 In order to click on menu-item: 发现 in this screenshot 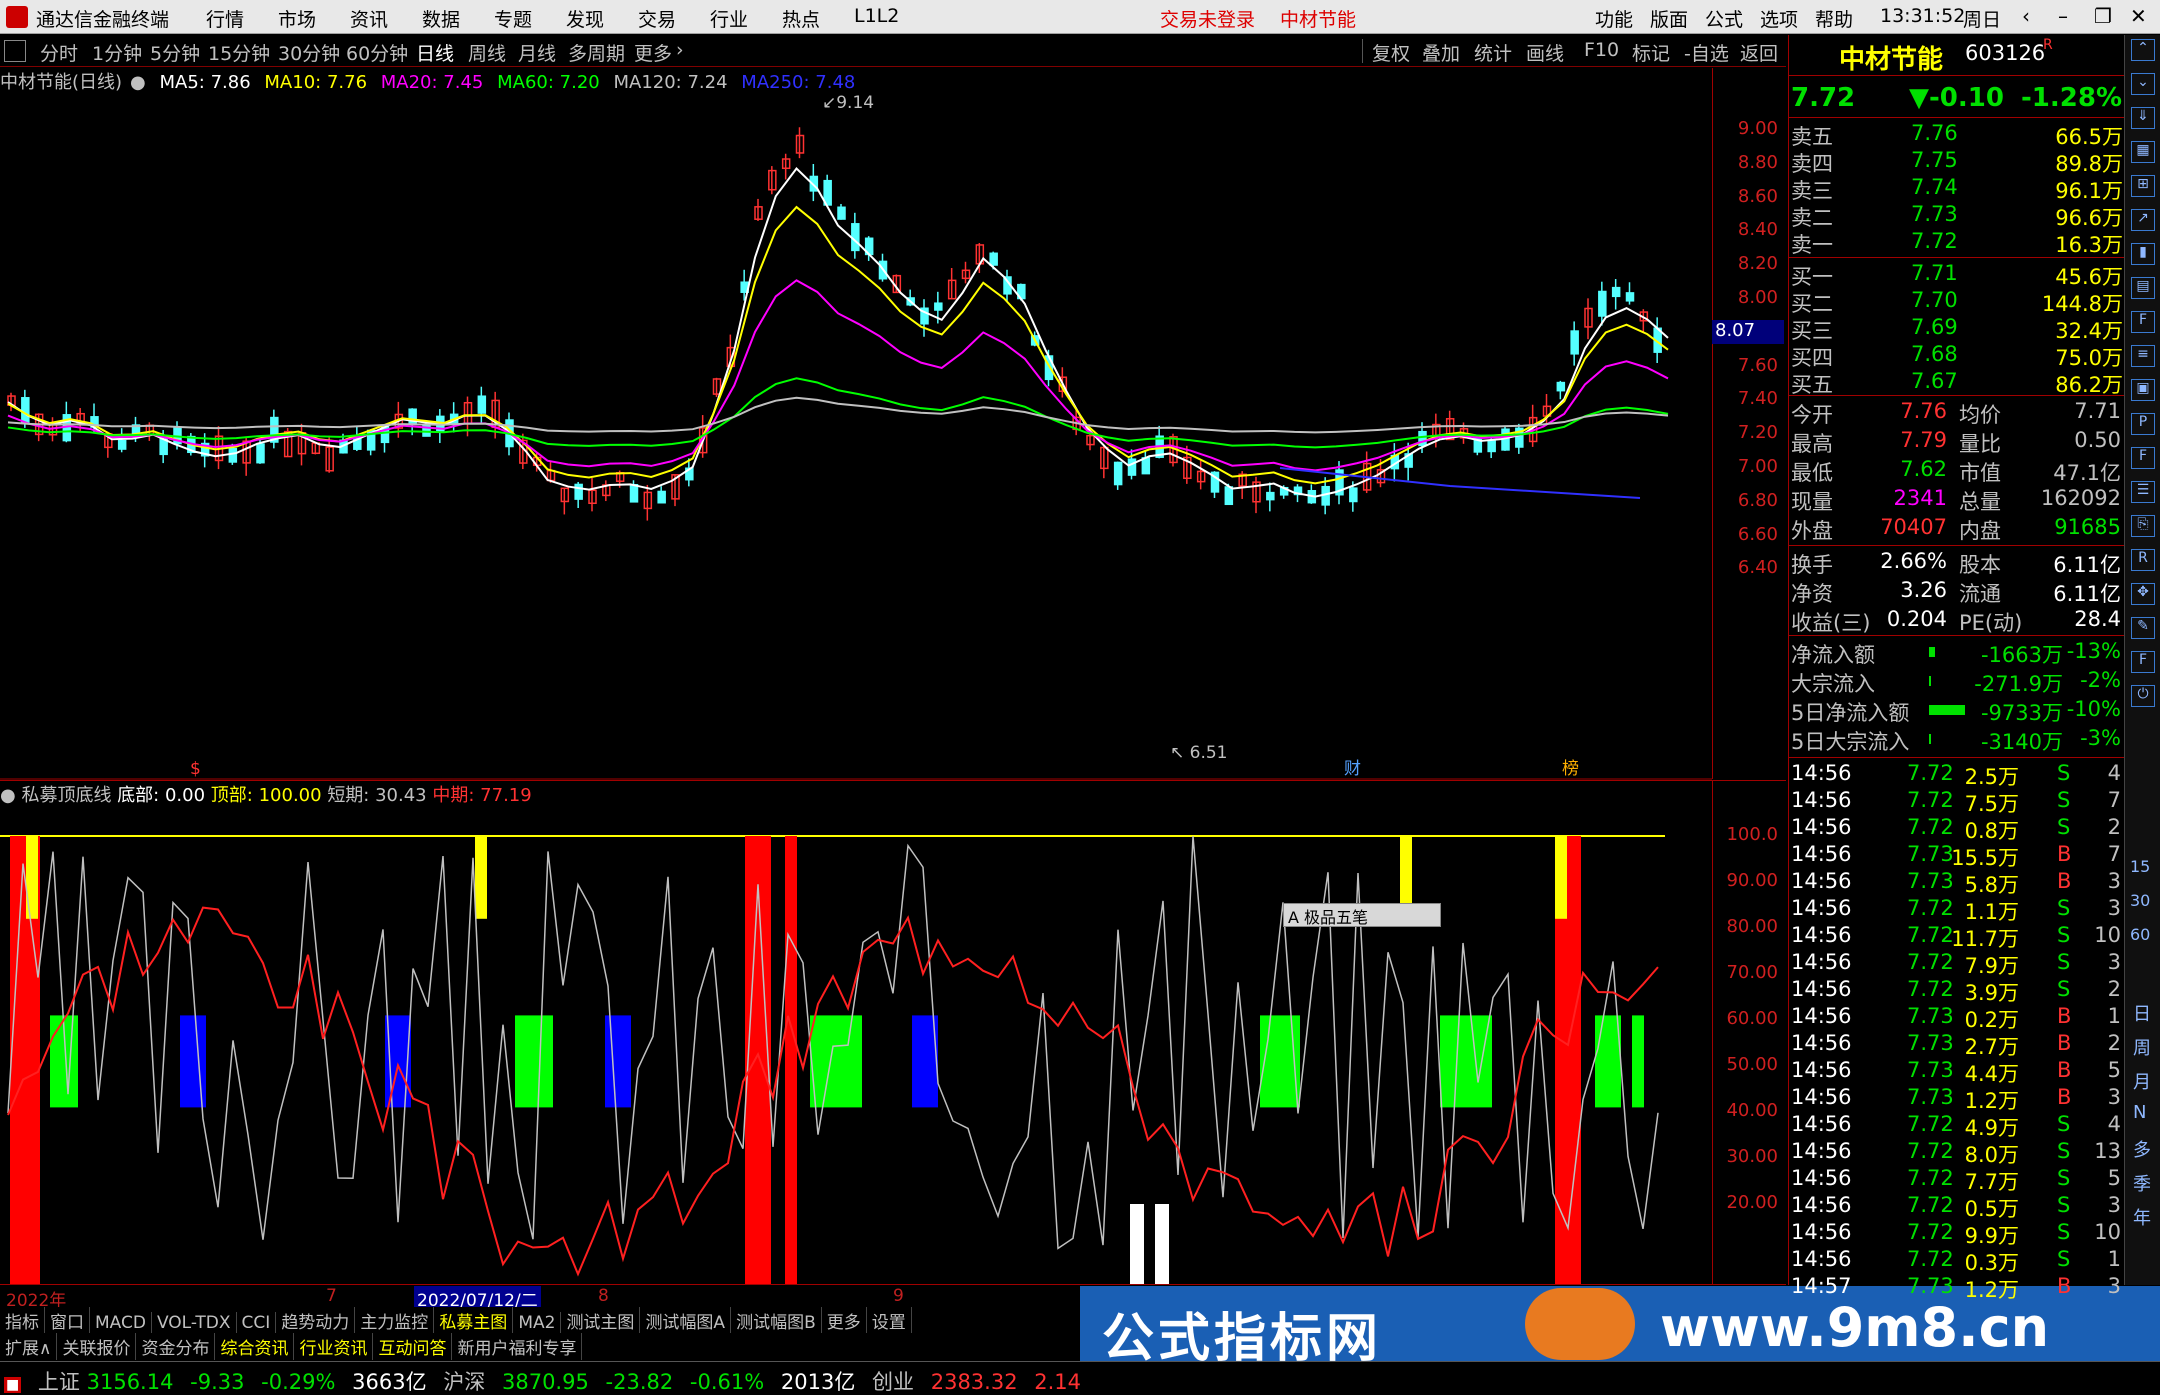, I will do `click(585, 18)`.